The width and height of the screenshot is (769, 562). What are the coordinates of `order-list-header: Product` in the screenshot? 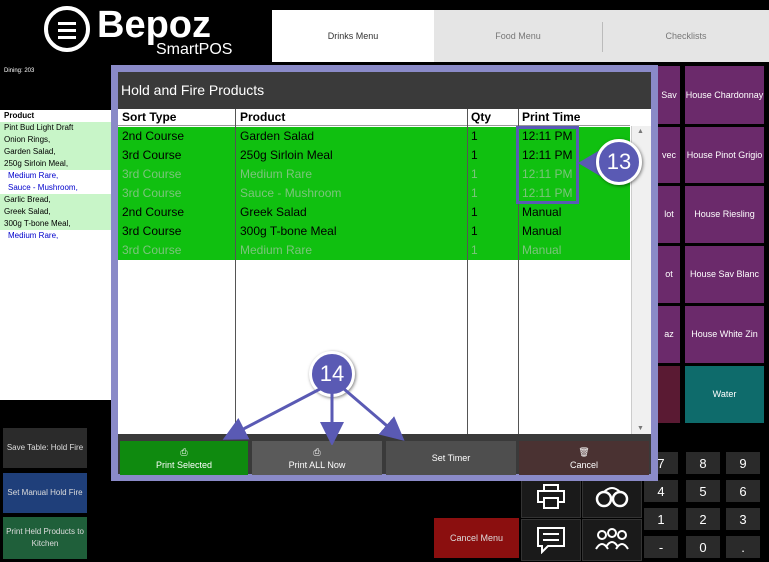 It's located at (55, 116).